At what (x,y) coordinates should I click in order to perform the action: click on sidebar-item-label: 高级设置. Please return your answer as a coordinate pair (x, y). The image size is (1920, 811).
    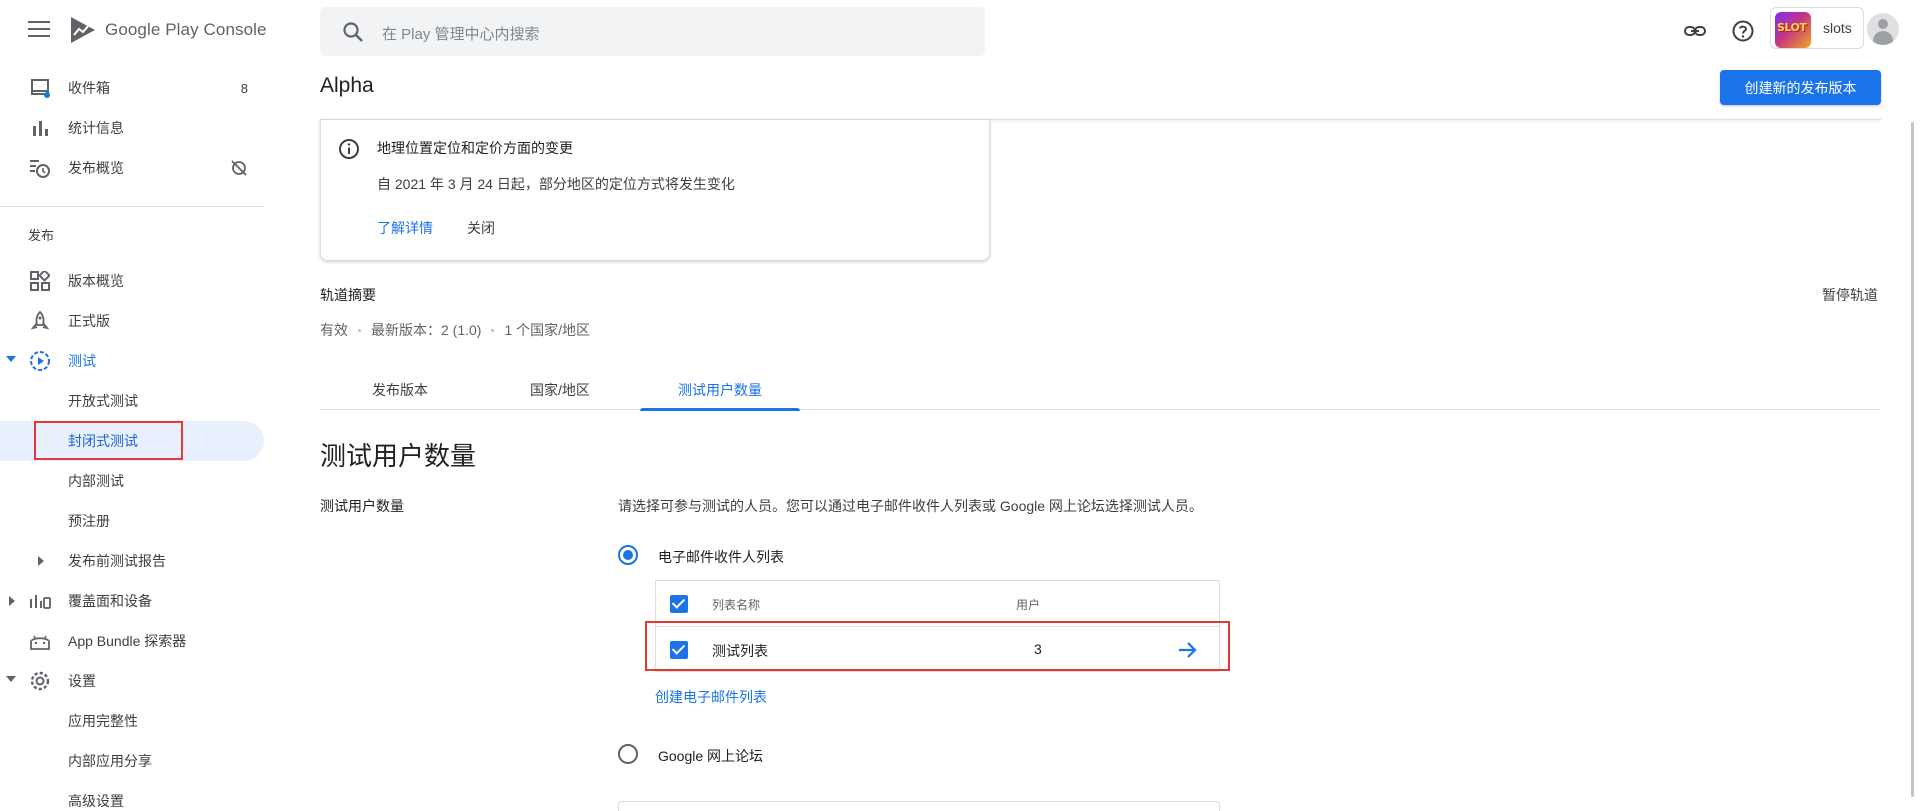
    Looking at the image, I should click on (96, 801).